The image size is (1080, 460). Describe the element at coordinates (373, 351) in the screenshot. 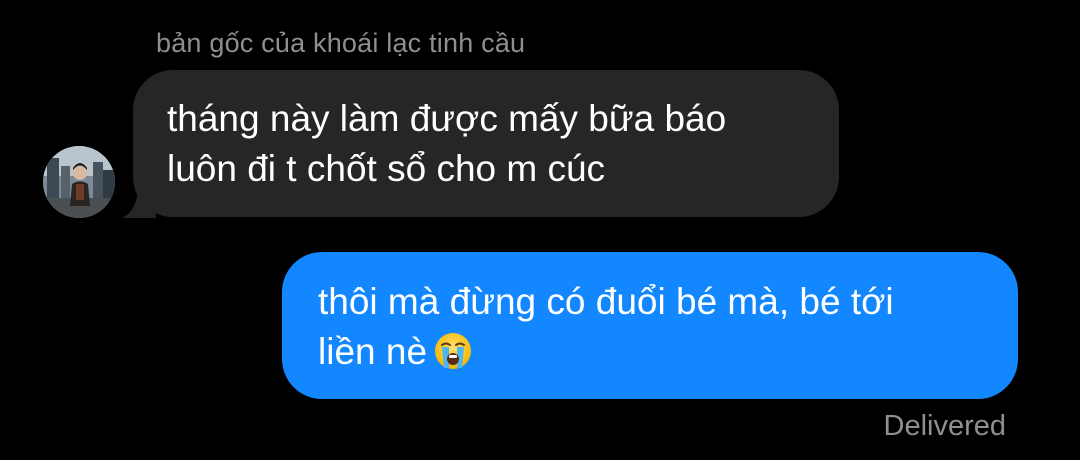

I see `message-text: liền nè` at that location.